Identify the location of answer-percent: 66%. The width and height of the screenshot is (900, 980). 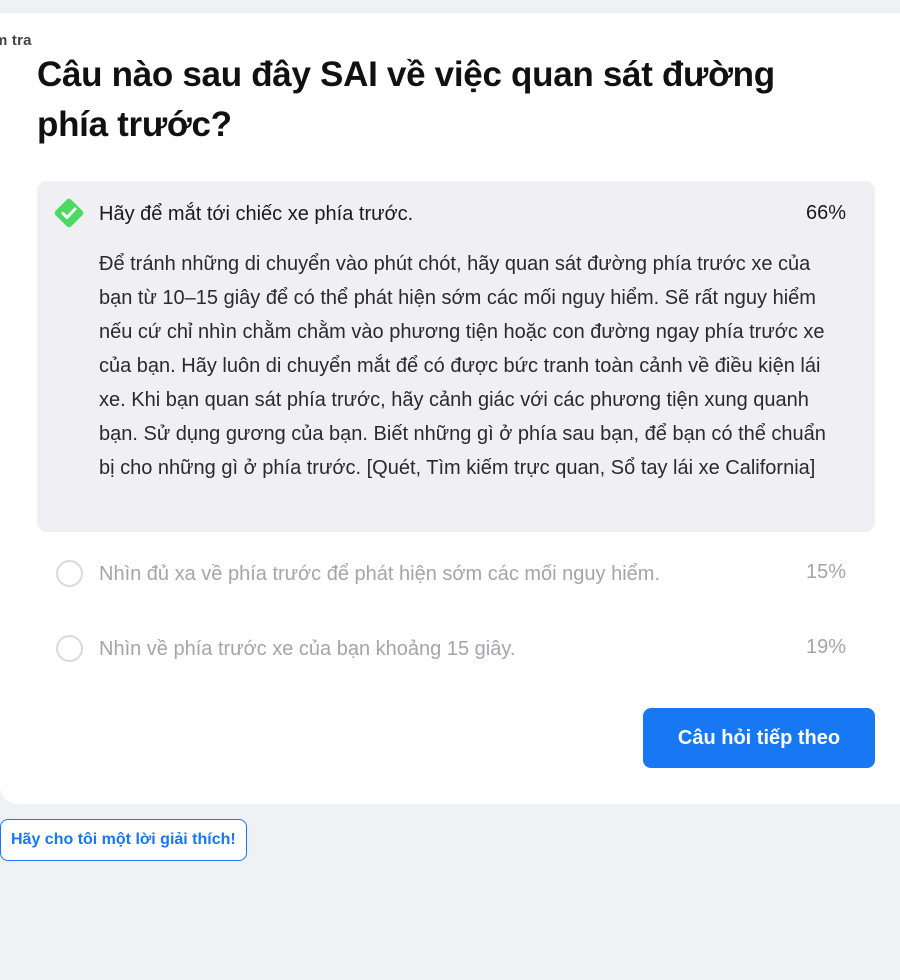
(825, 213).